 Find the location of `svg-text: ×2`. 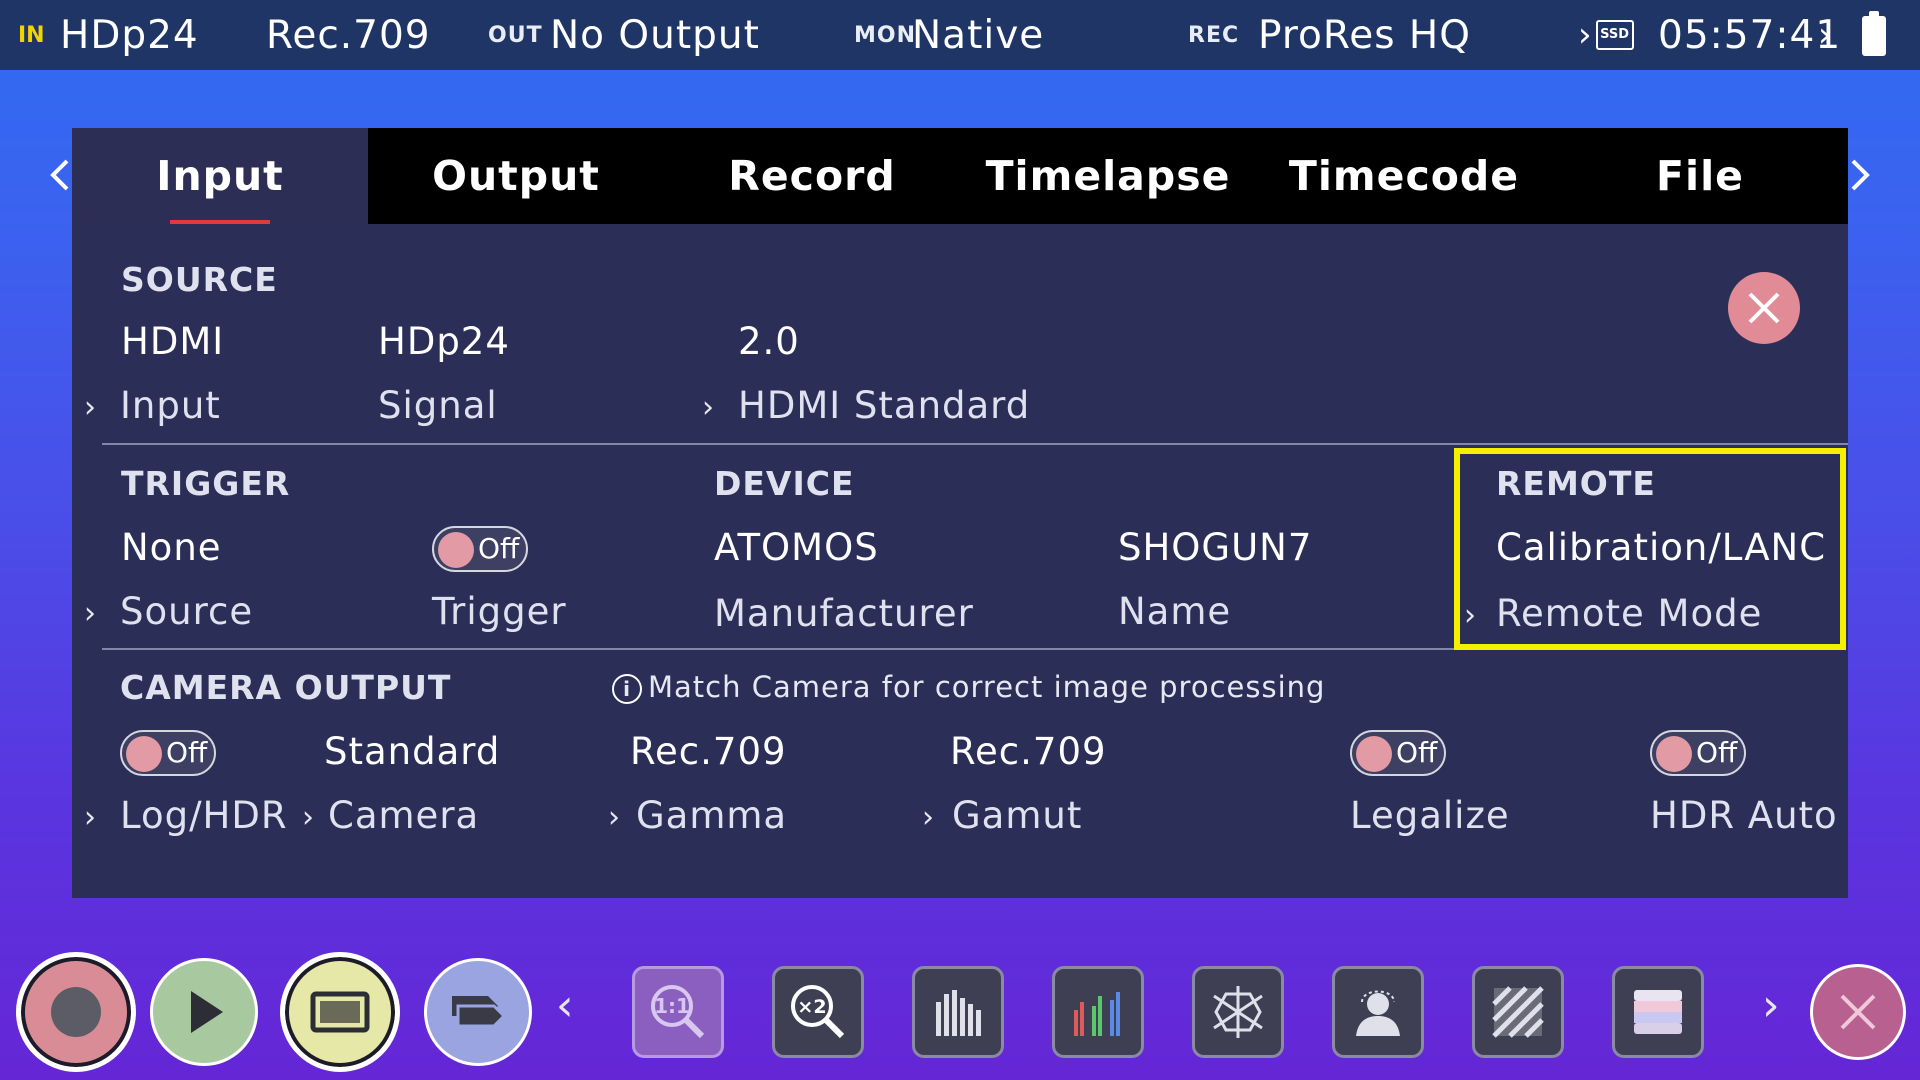

svg-text: ×2 is located at coordinates (811, 1007).